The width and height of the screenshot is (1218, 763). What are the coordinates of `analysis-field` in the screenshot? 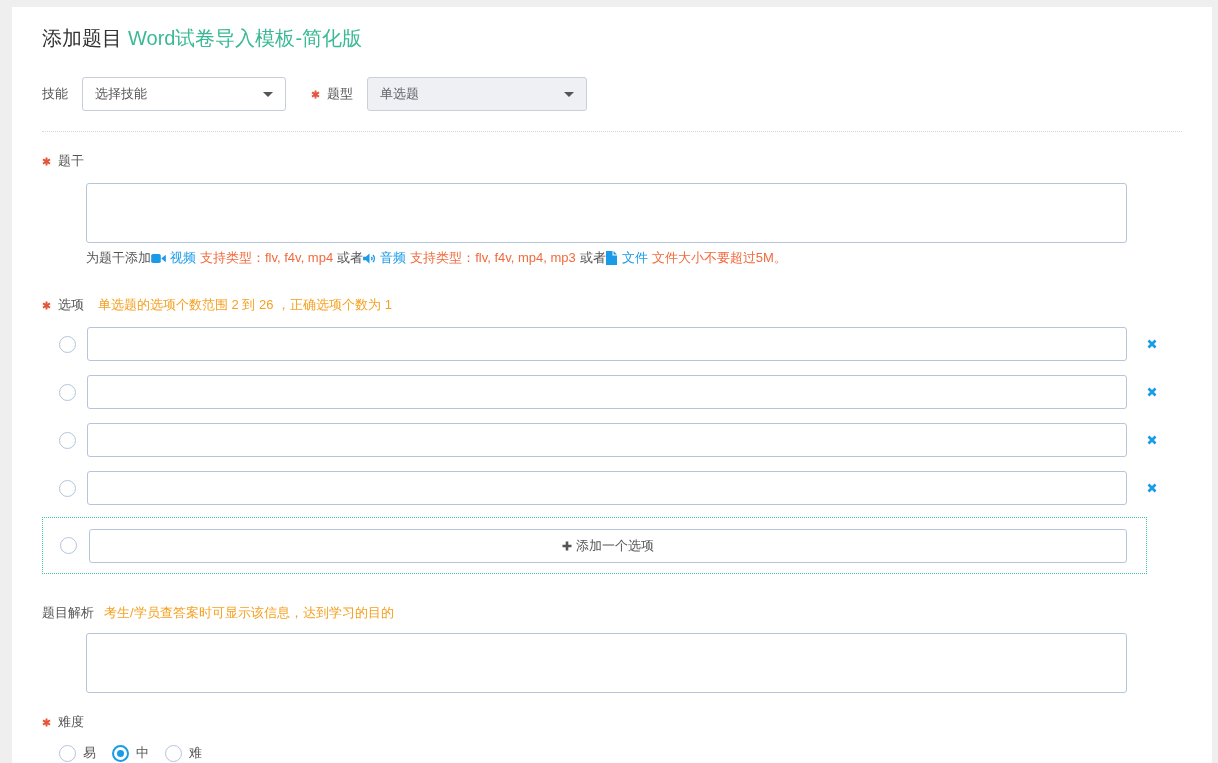 It's located at (606, 663).